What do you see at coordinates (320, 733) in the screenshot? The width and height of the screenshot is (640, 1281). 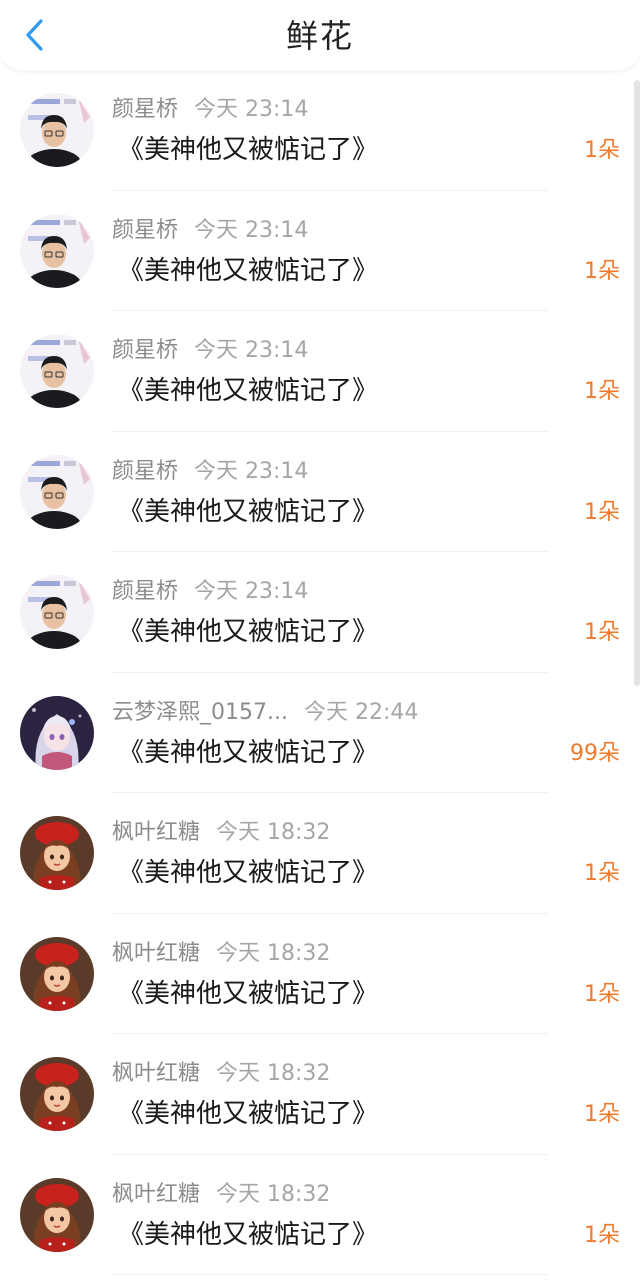 I see `list-item: 云梦泽熙_0157... 今天 22:44 《美神他又被惦记了》 99朵` at bounding box center [320, 733].